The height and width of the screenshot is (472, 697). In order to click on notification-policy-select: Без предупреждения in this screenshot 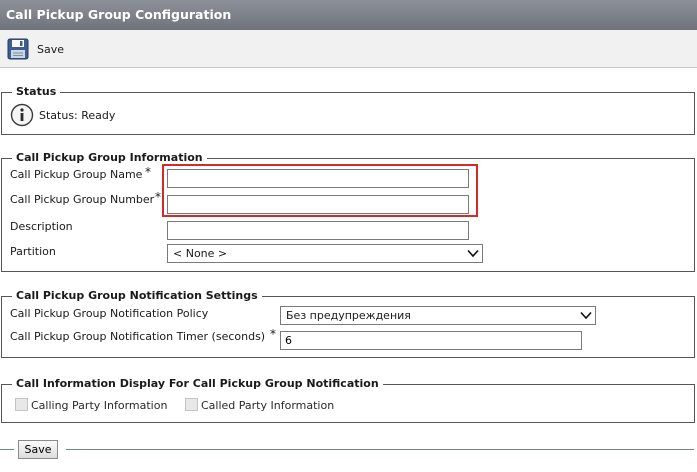, I will do `click(438, 315)`.